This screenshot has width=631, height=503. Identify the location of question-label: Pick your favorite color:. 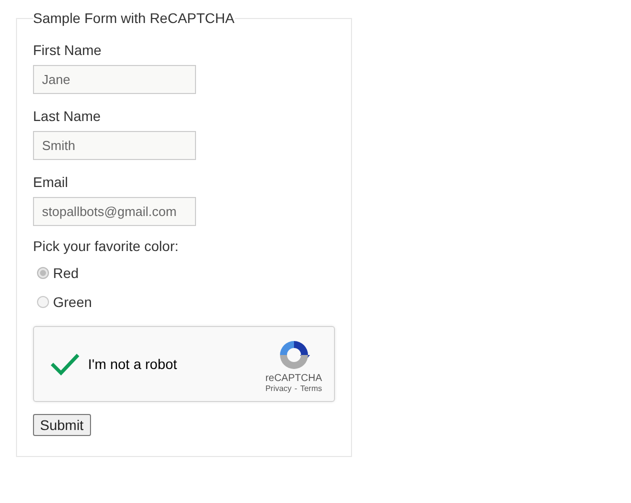
(106, 246).